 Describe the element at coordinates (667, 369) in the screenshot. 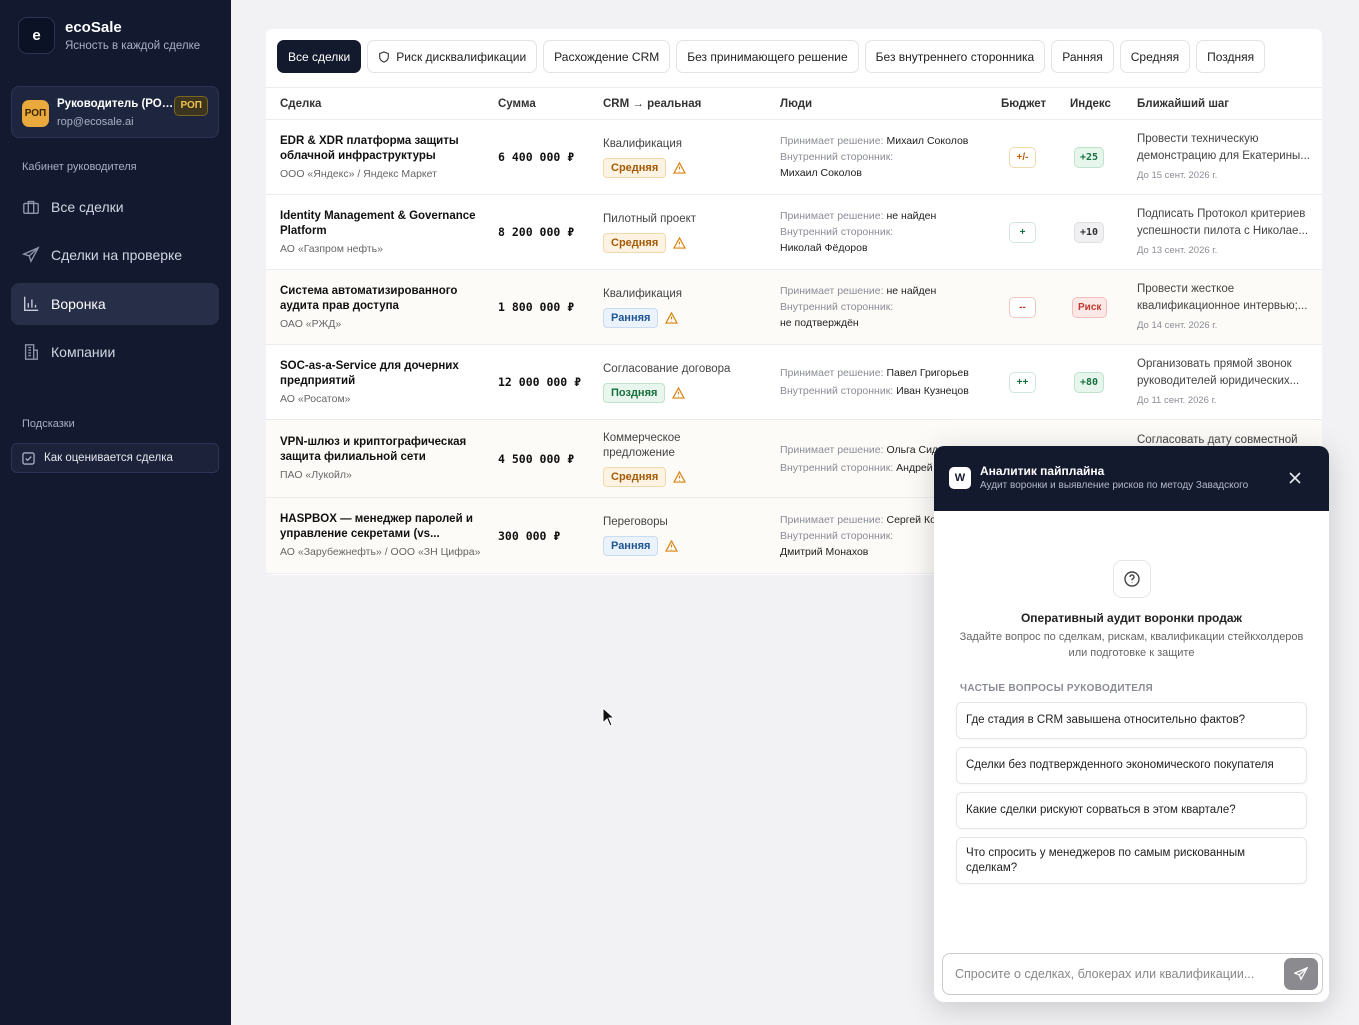

I see `crm-stage: Согласование договора` at that location.